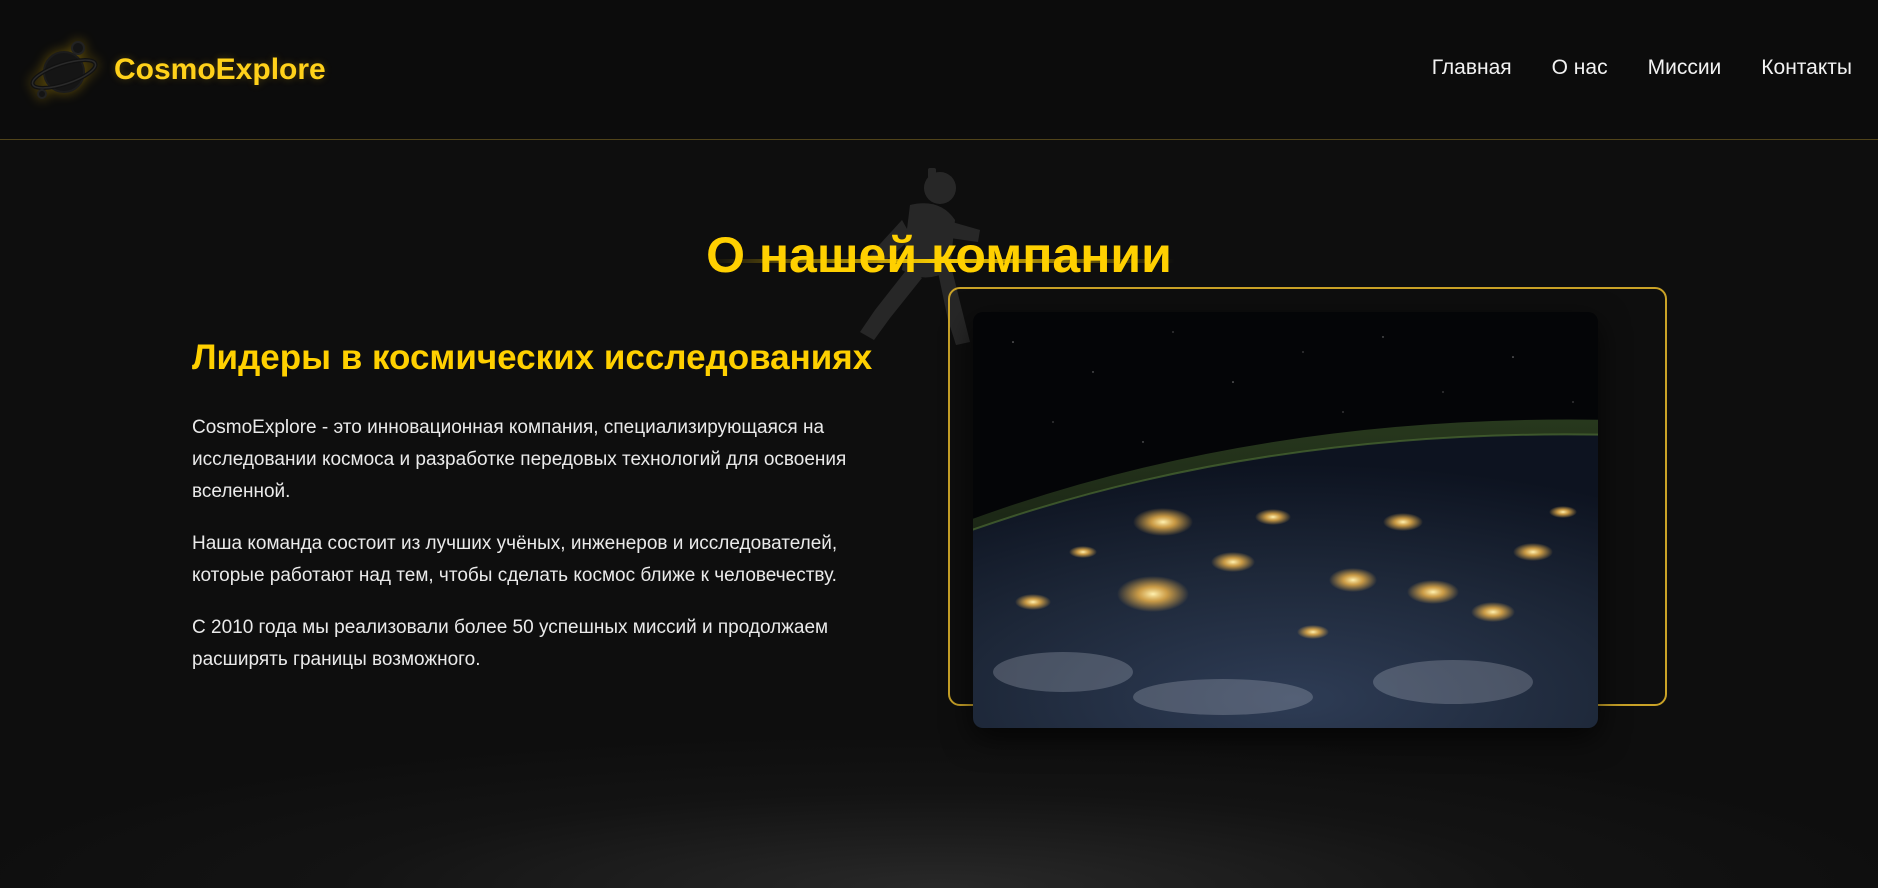 This screenshot has width=1878, height=888. What do you see at coordinates (532, 357) in the screenshot?
I see `about-subheading: Лидеры в космических исследованиях` at bounding box center [532, 357].